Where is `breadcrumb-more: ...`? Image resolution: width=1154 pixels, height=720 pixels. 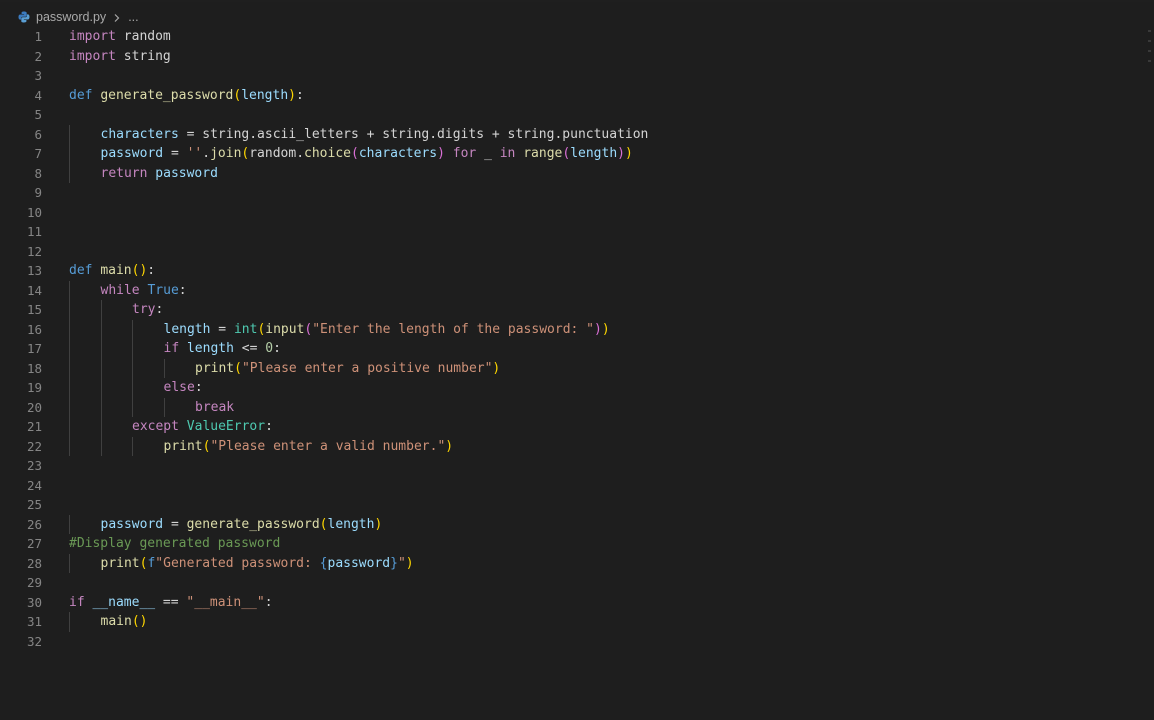 breadcrumb-more: ... is located at coordinates (133, 17).